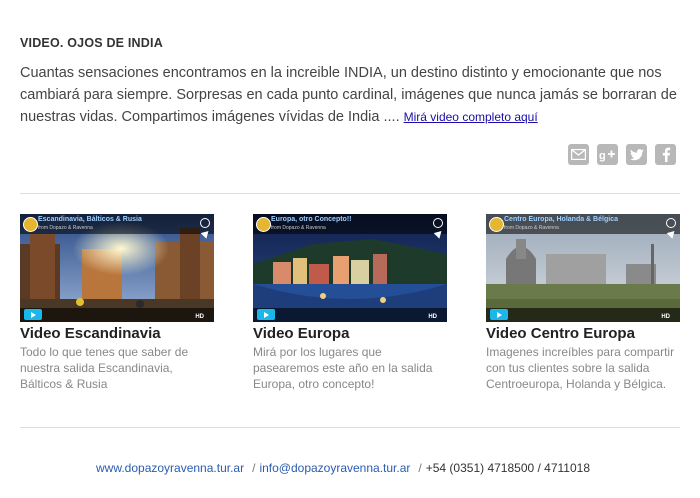 Image resolution: width=700 pixels, height=498 pixels. Describe the element at coordinates (665, 154) in the screenshot. I see `facebook-icon` at that location.